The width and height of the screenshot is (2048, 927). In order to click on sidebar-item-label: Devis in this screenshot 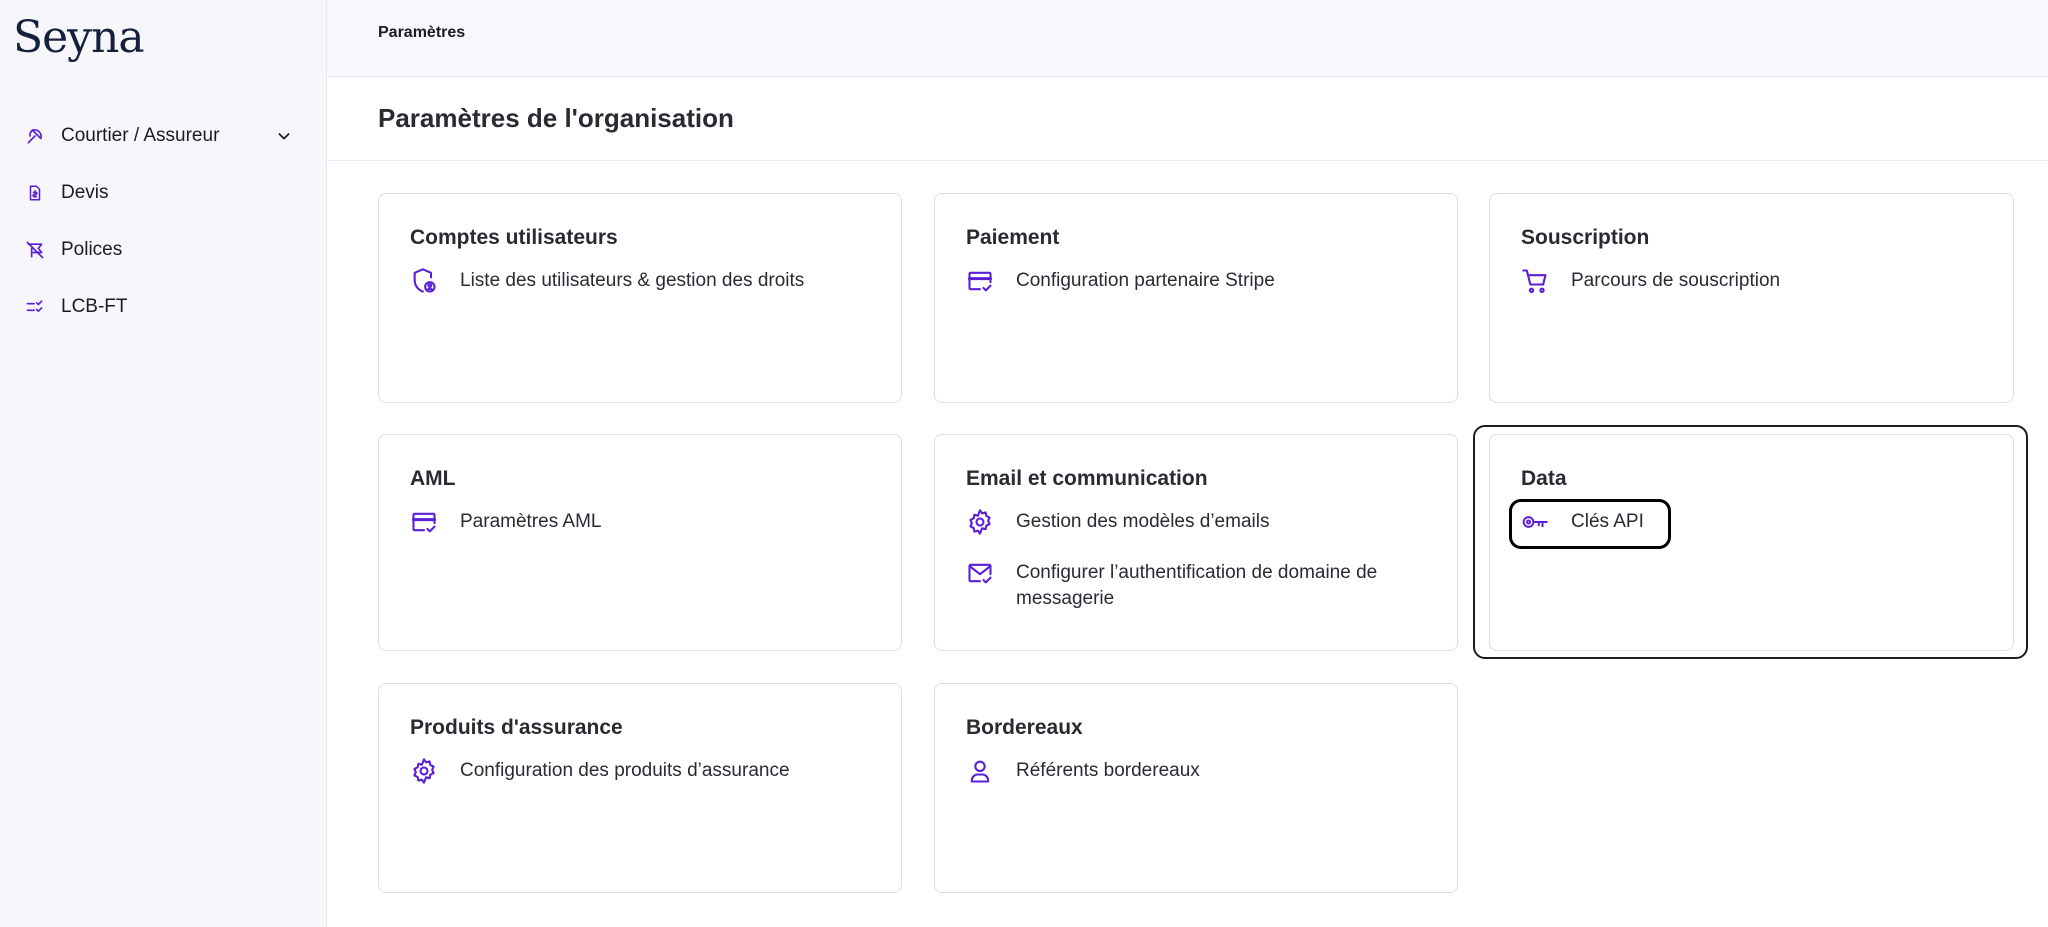, I will do `click(85, 192)`.